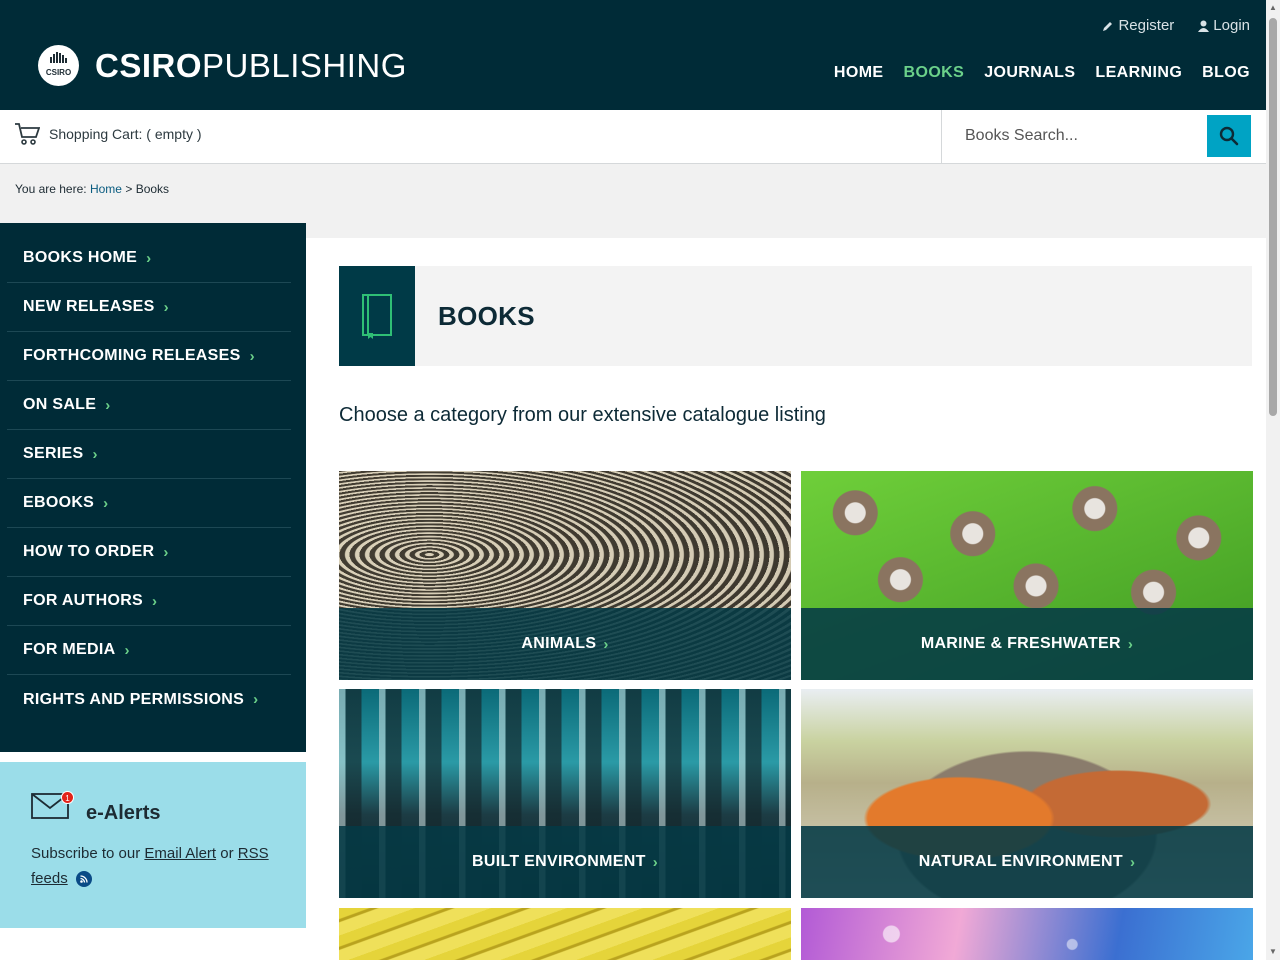 Image resolution: width=1280 pixels, height=960 pixels. I want to click on category-label: BUILT ENVIRONMENT ›, so click(565, 862).